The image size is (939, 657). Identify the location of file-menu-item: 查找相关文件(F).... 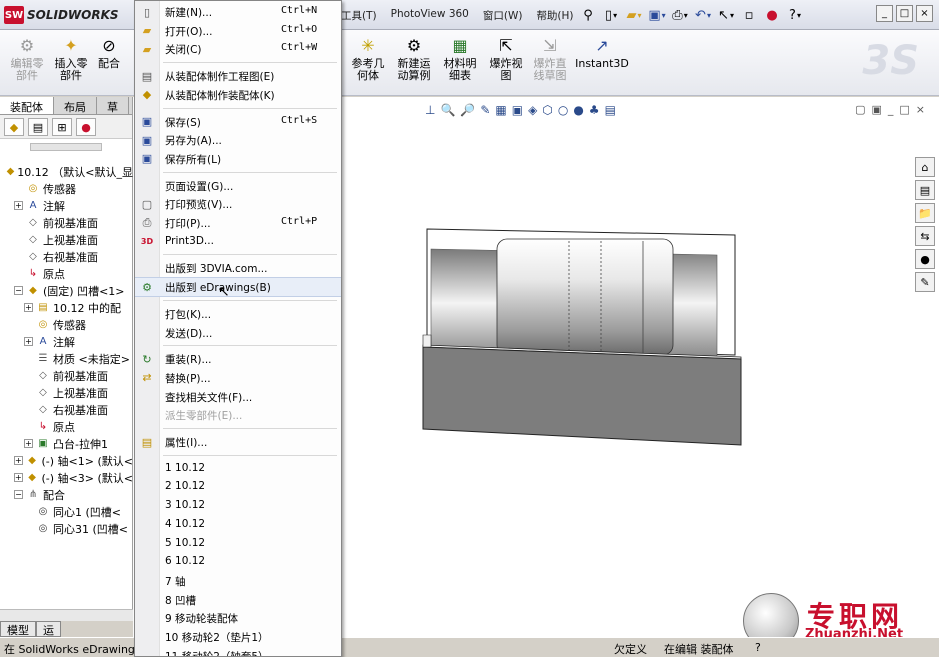
(238, 397).